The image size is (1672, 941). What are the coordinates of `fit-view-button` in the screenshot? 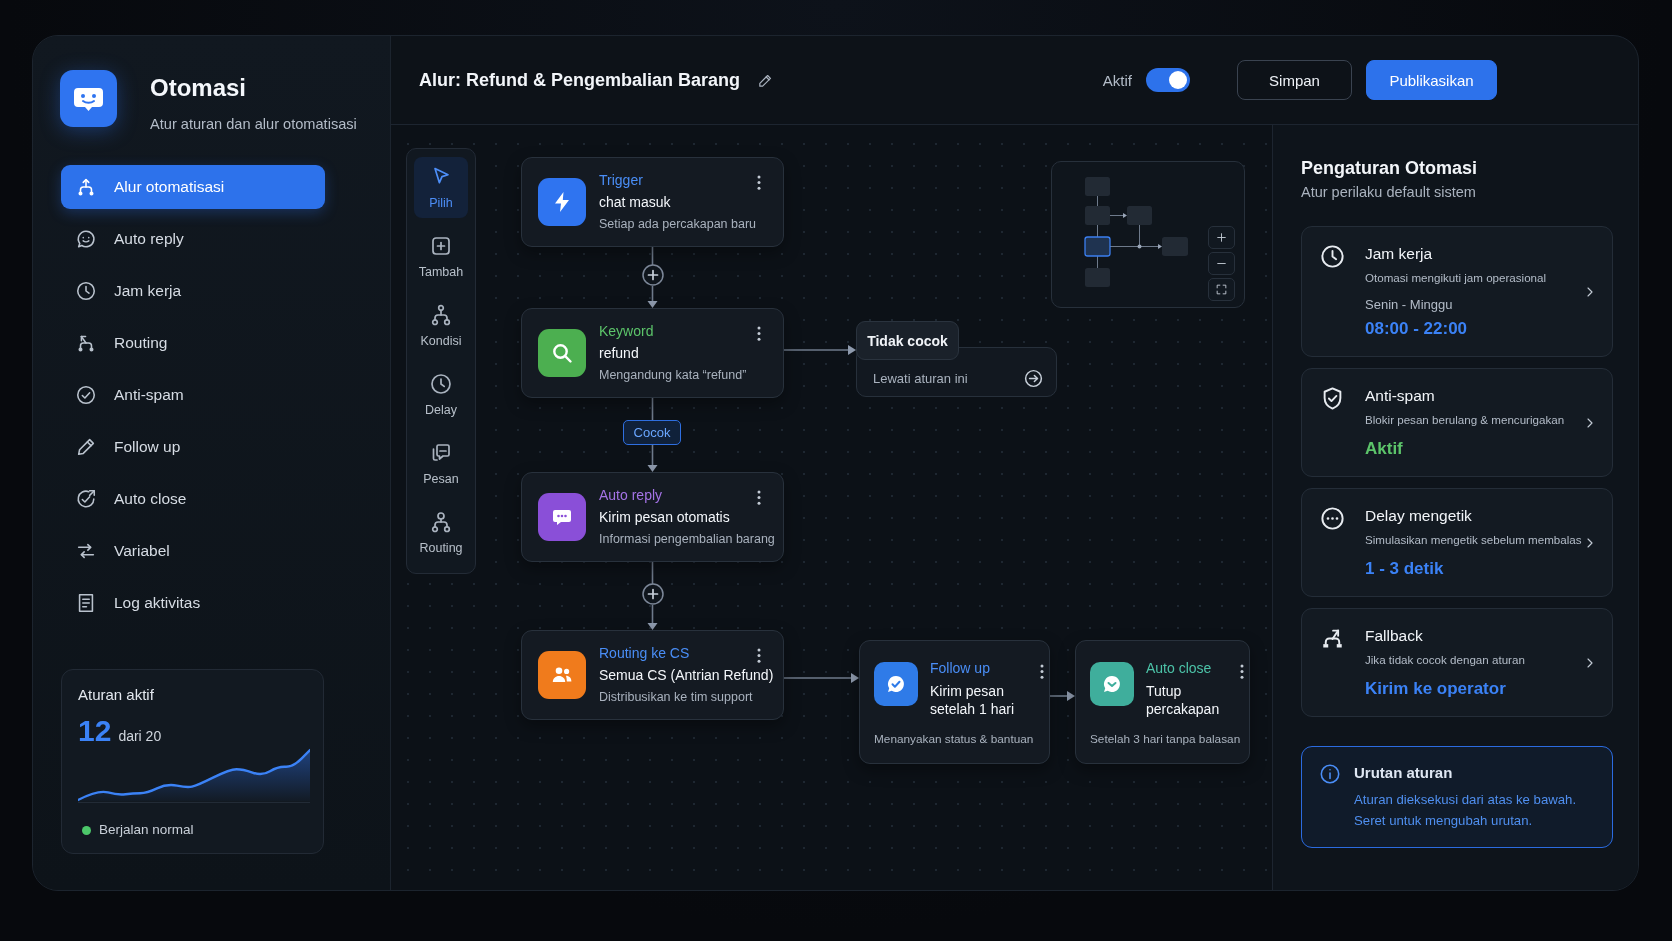 It's located at (1221, 289).